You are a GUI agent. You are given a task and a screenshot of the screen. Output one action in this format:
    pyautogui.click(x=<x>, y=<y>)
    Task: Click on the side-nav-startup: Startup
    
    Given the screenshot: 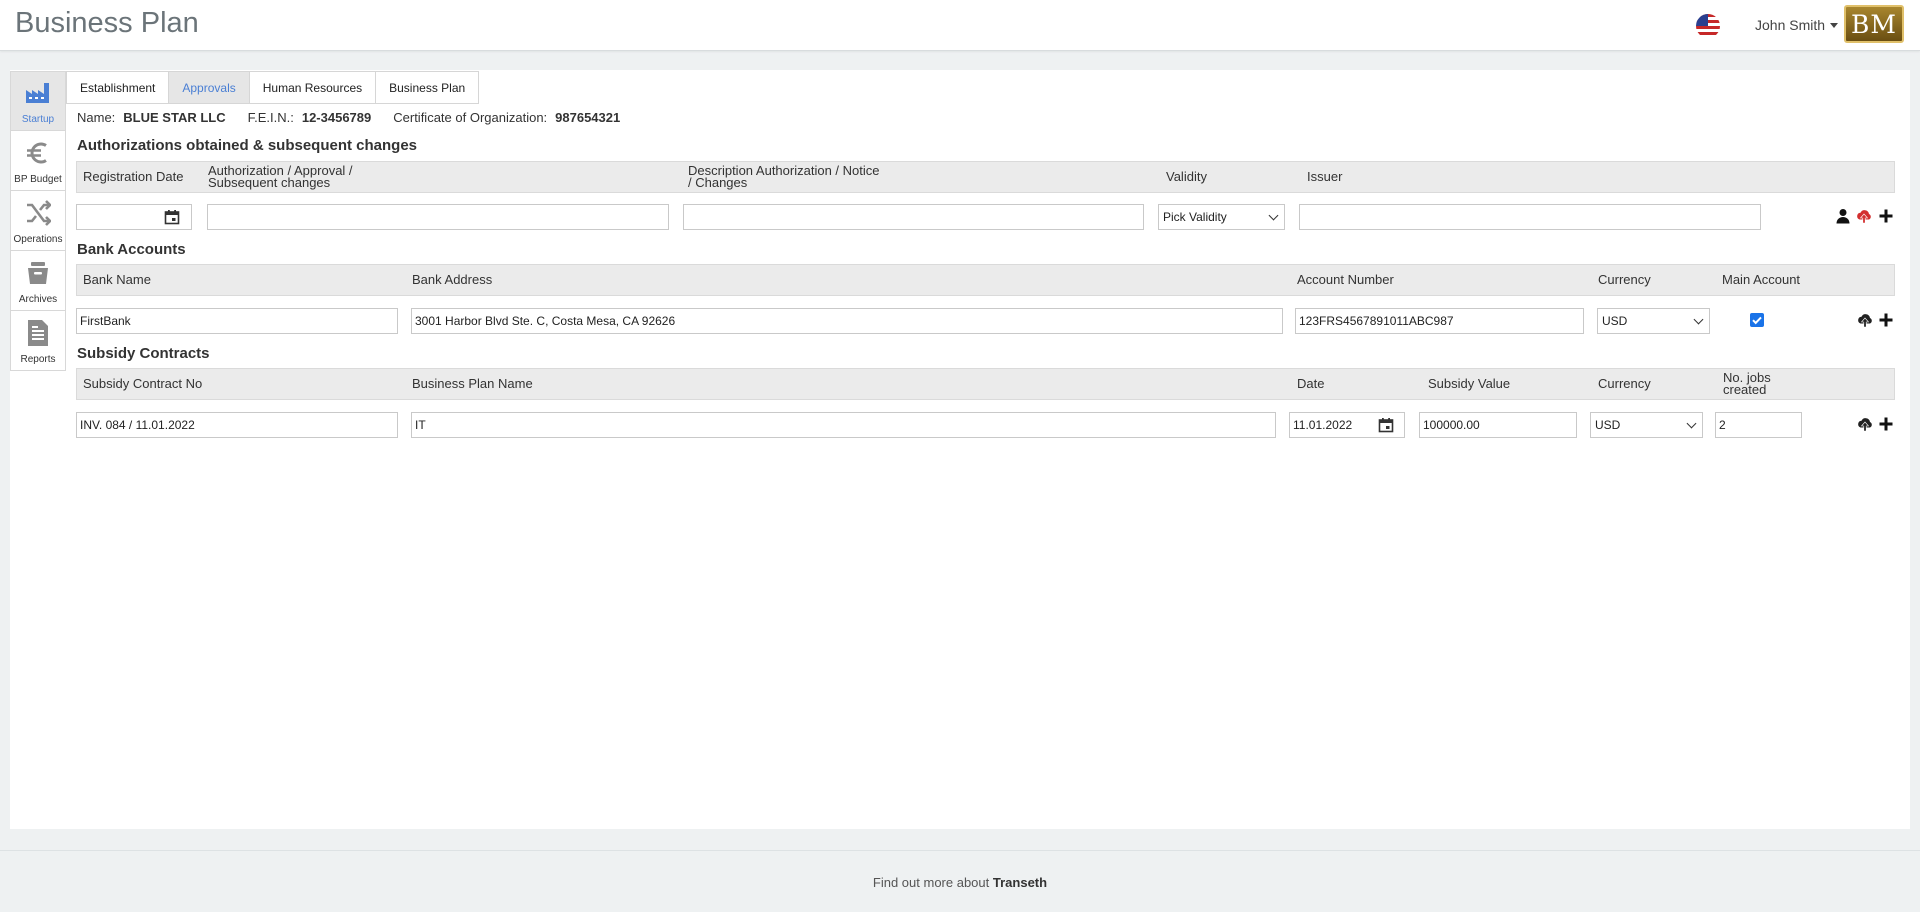 What is the action you would take?
    pyautogui.click(x=38, y=101)
    